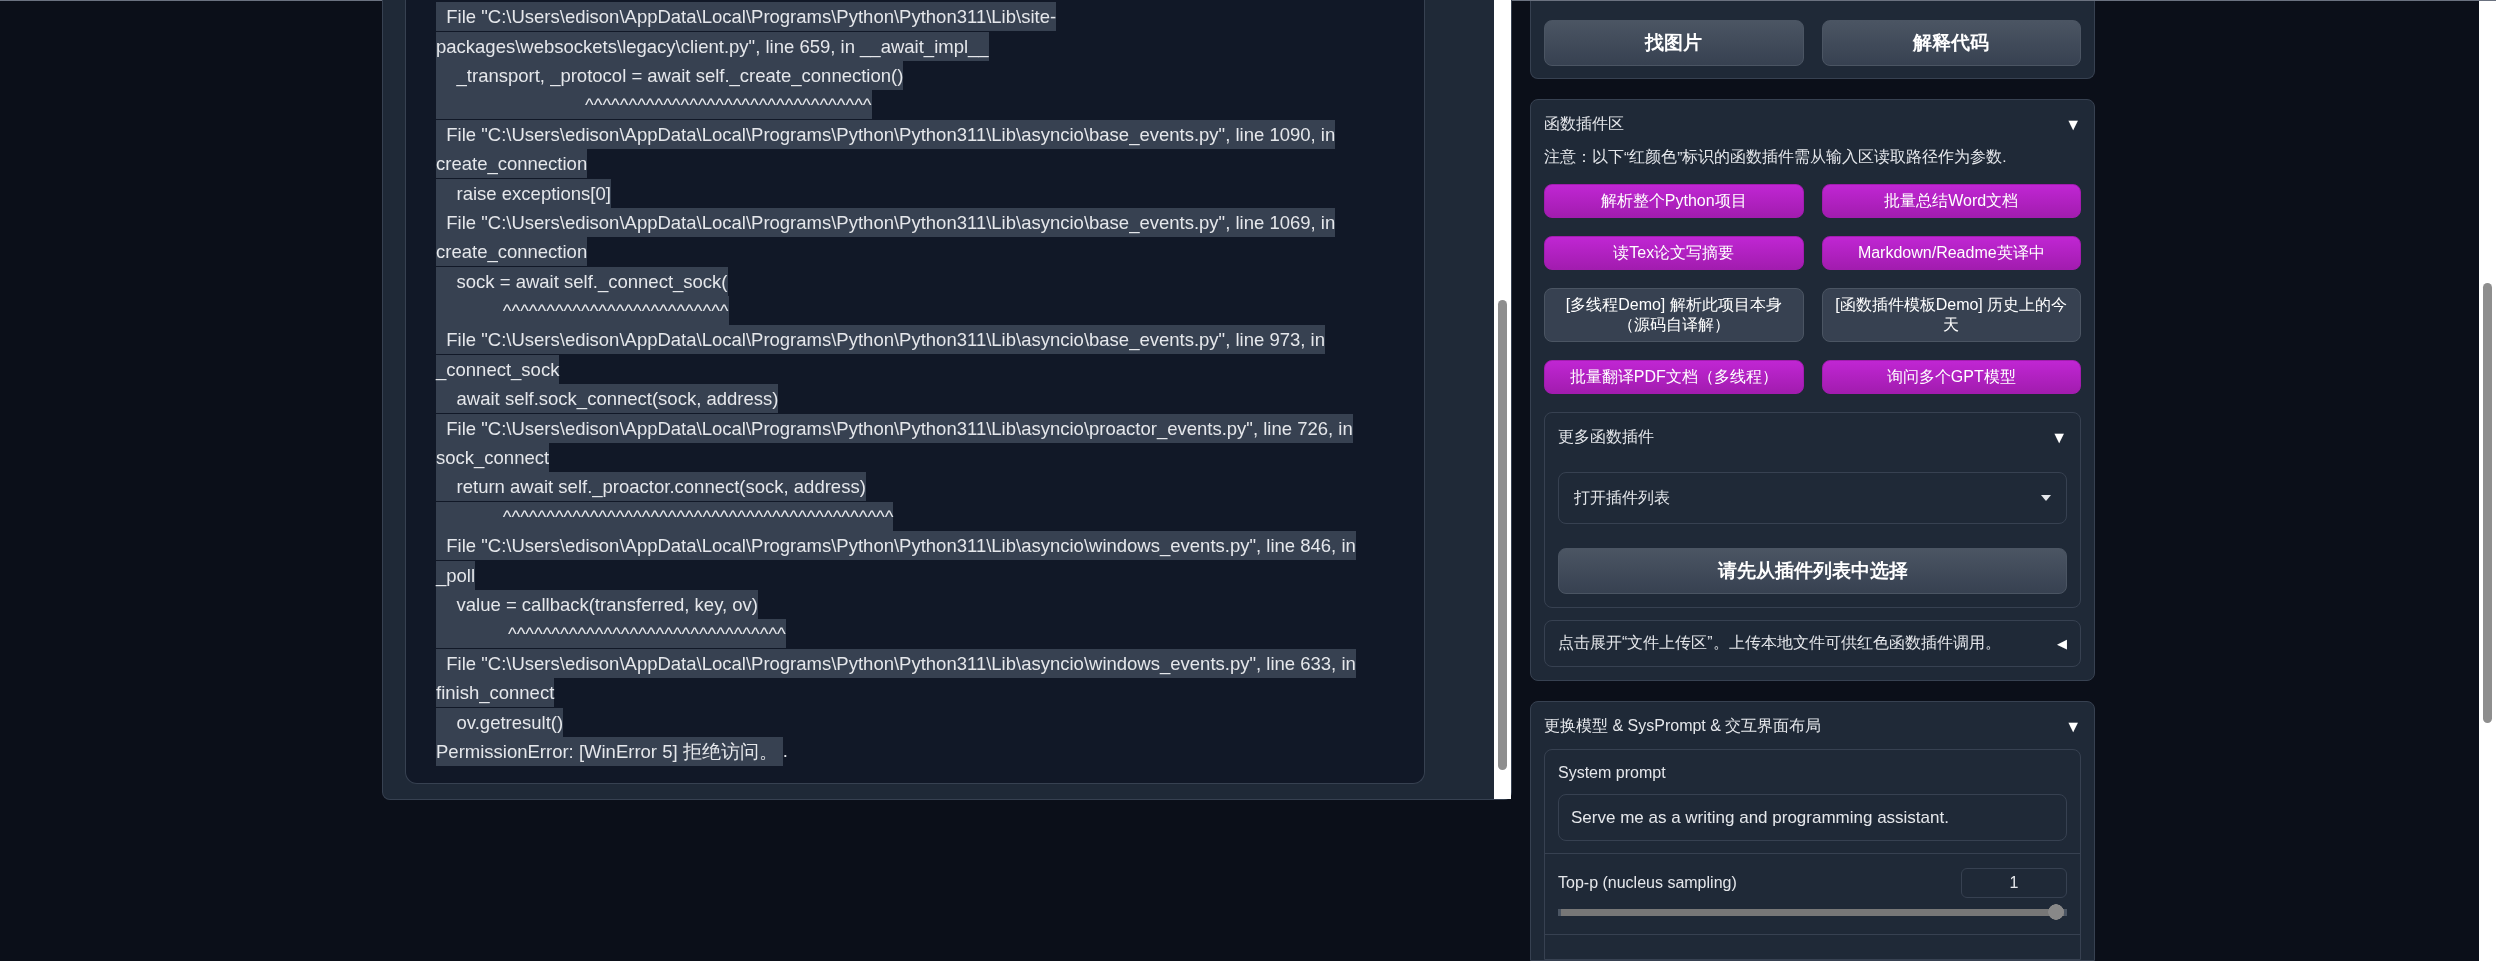 The width and height of the screenshot is (2496, 961). What do you see at coordinates (1812, 498) in the screenshot?
I see `plugin-dropdown: 打开插件列表` at bounding box center [1812, 498].